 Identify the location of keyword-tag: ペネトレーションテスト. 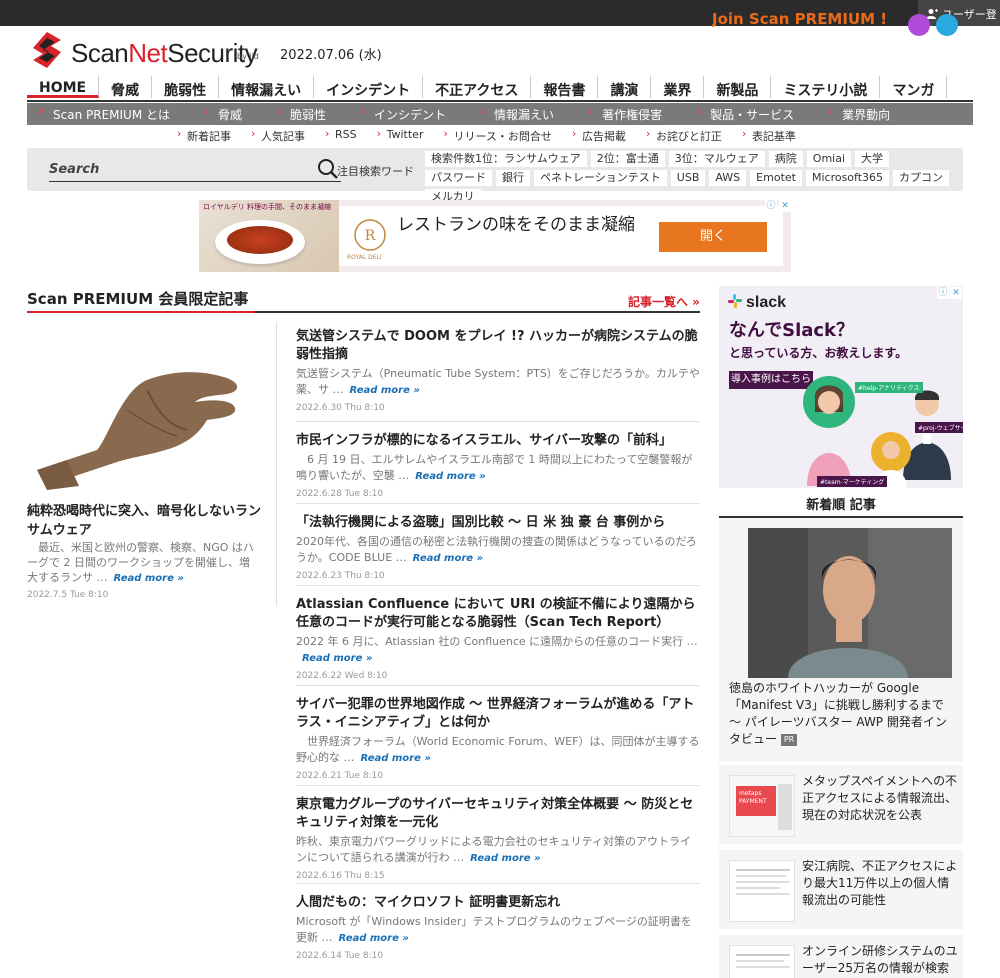
(600, 178).